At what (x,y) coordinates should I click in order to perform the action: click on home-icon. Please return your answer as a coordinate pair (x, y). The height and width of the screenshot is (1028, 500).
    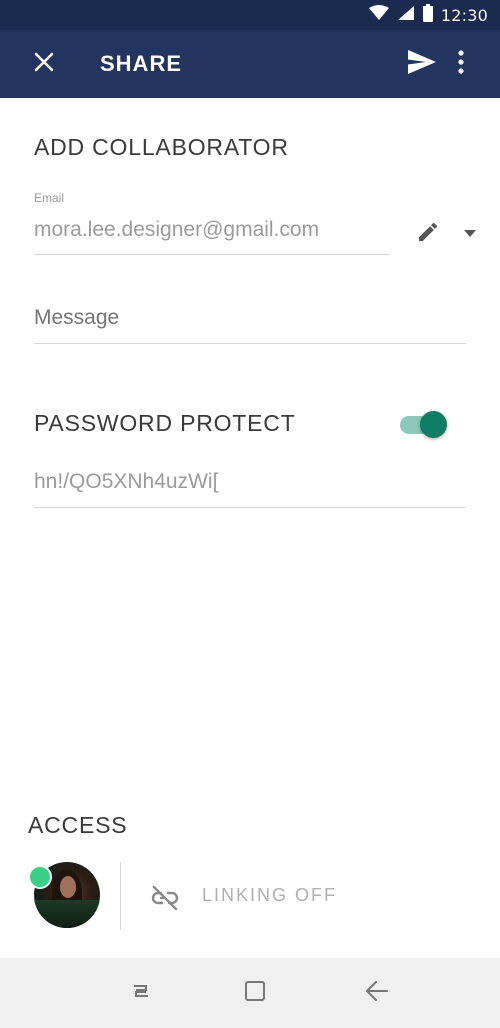
    Looking at the image, I should click on (255, 993).